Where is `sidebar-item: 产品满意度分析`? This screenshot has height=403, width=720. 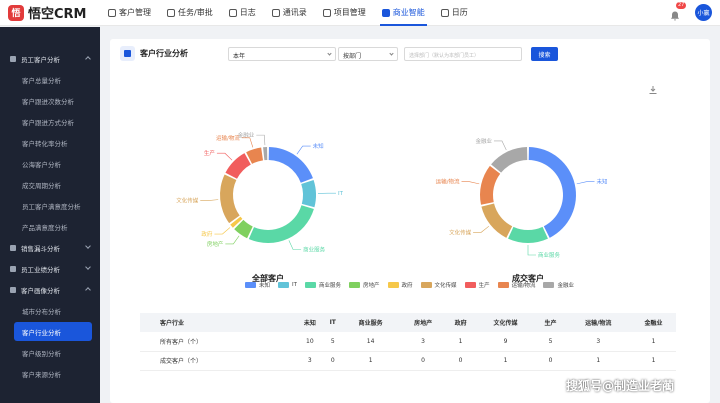
sidebar-item: 产品满意度分析 is located at coordinates (50, 226).